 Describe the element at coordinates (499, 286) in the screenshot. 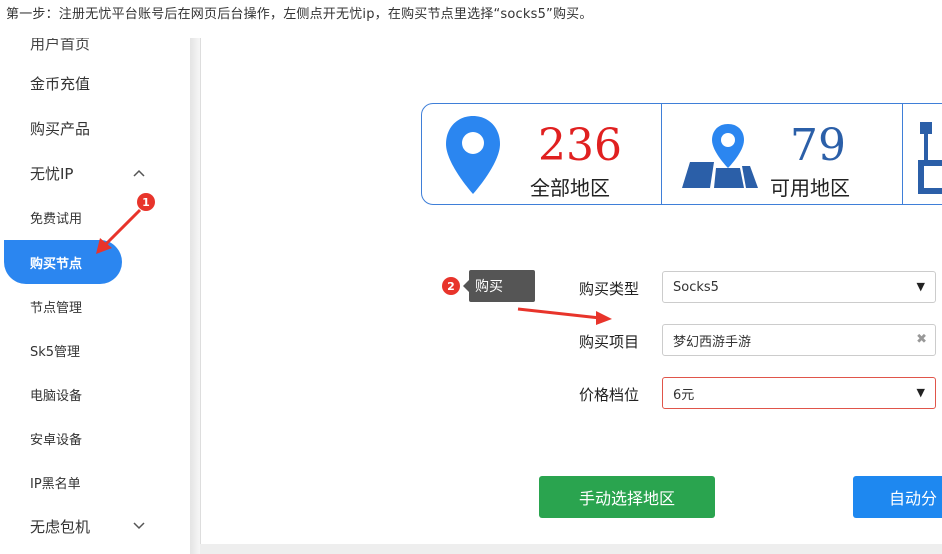

I see `purchase-tooltip: 购买` at that location.